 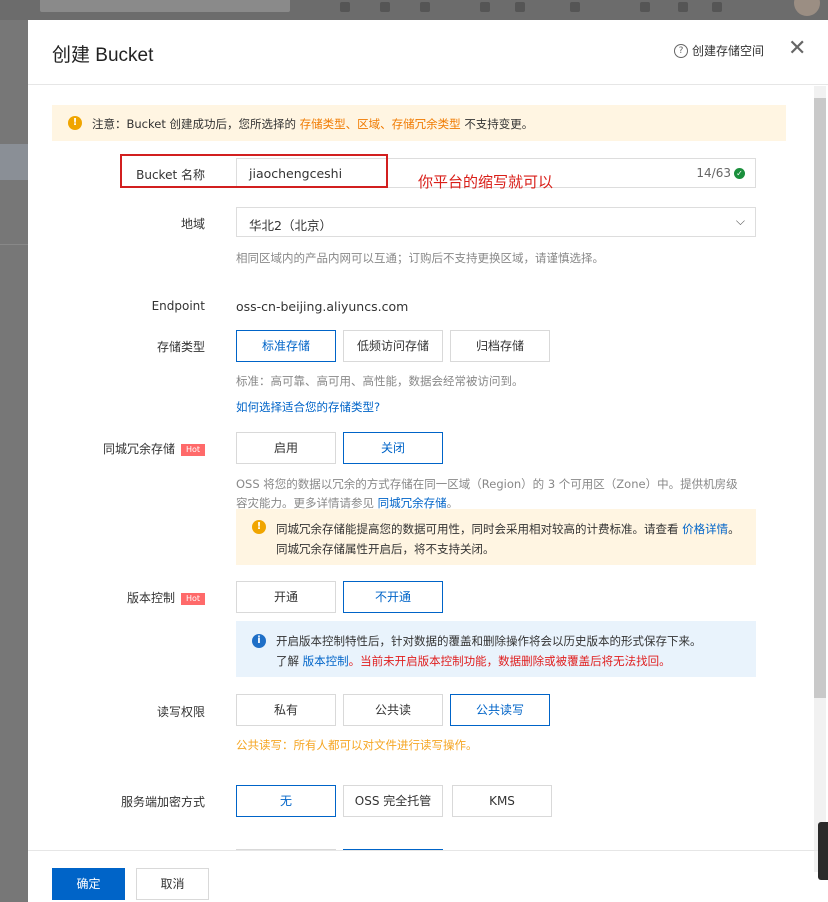 What do you see at coordinates (705, 529) in the screenshot?
I see `pricing-details-link: 价格详情` at bounding box center [705, 529].